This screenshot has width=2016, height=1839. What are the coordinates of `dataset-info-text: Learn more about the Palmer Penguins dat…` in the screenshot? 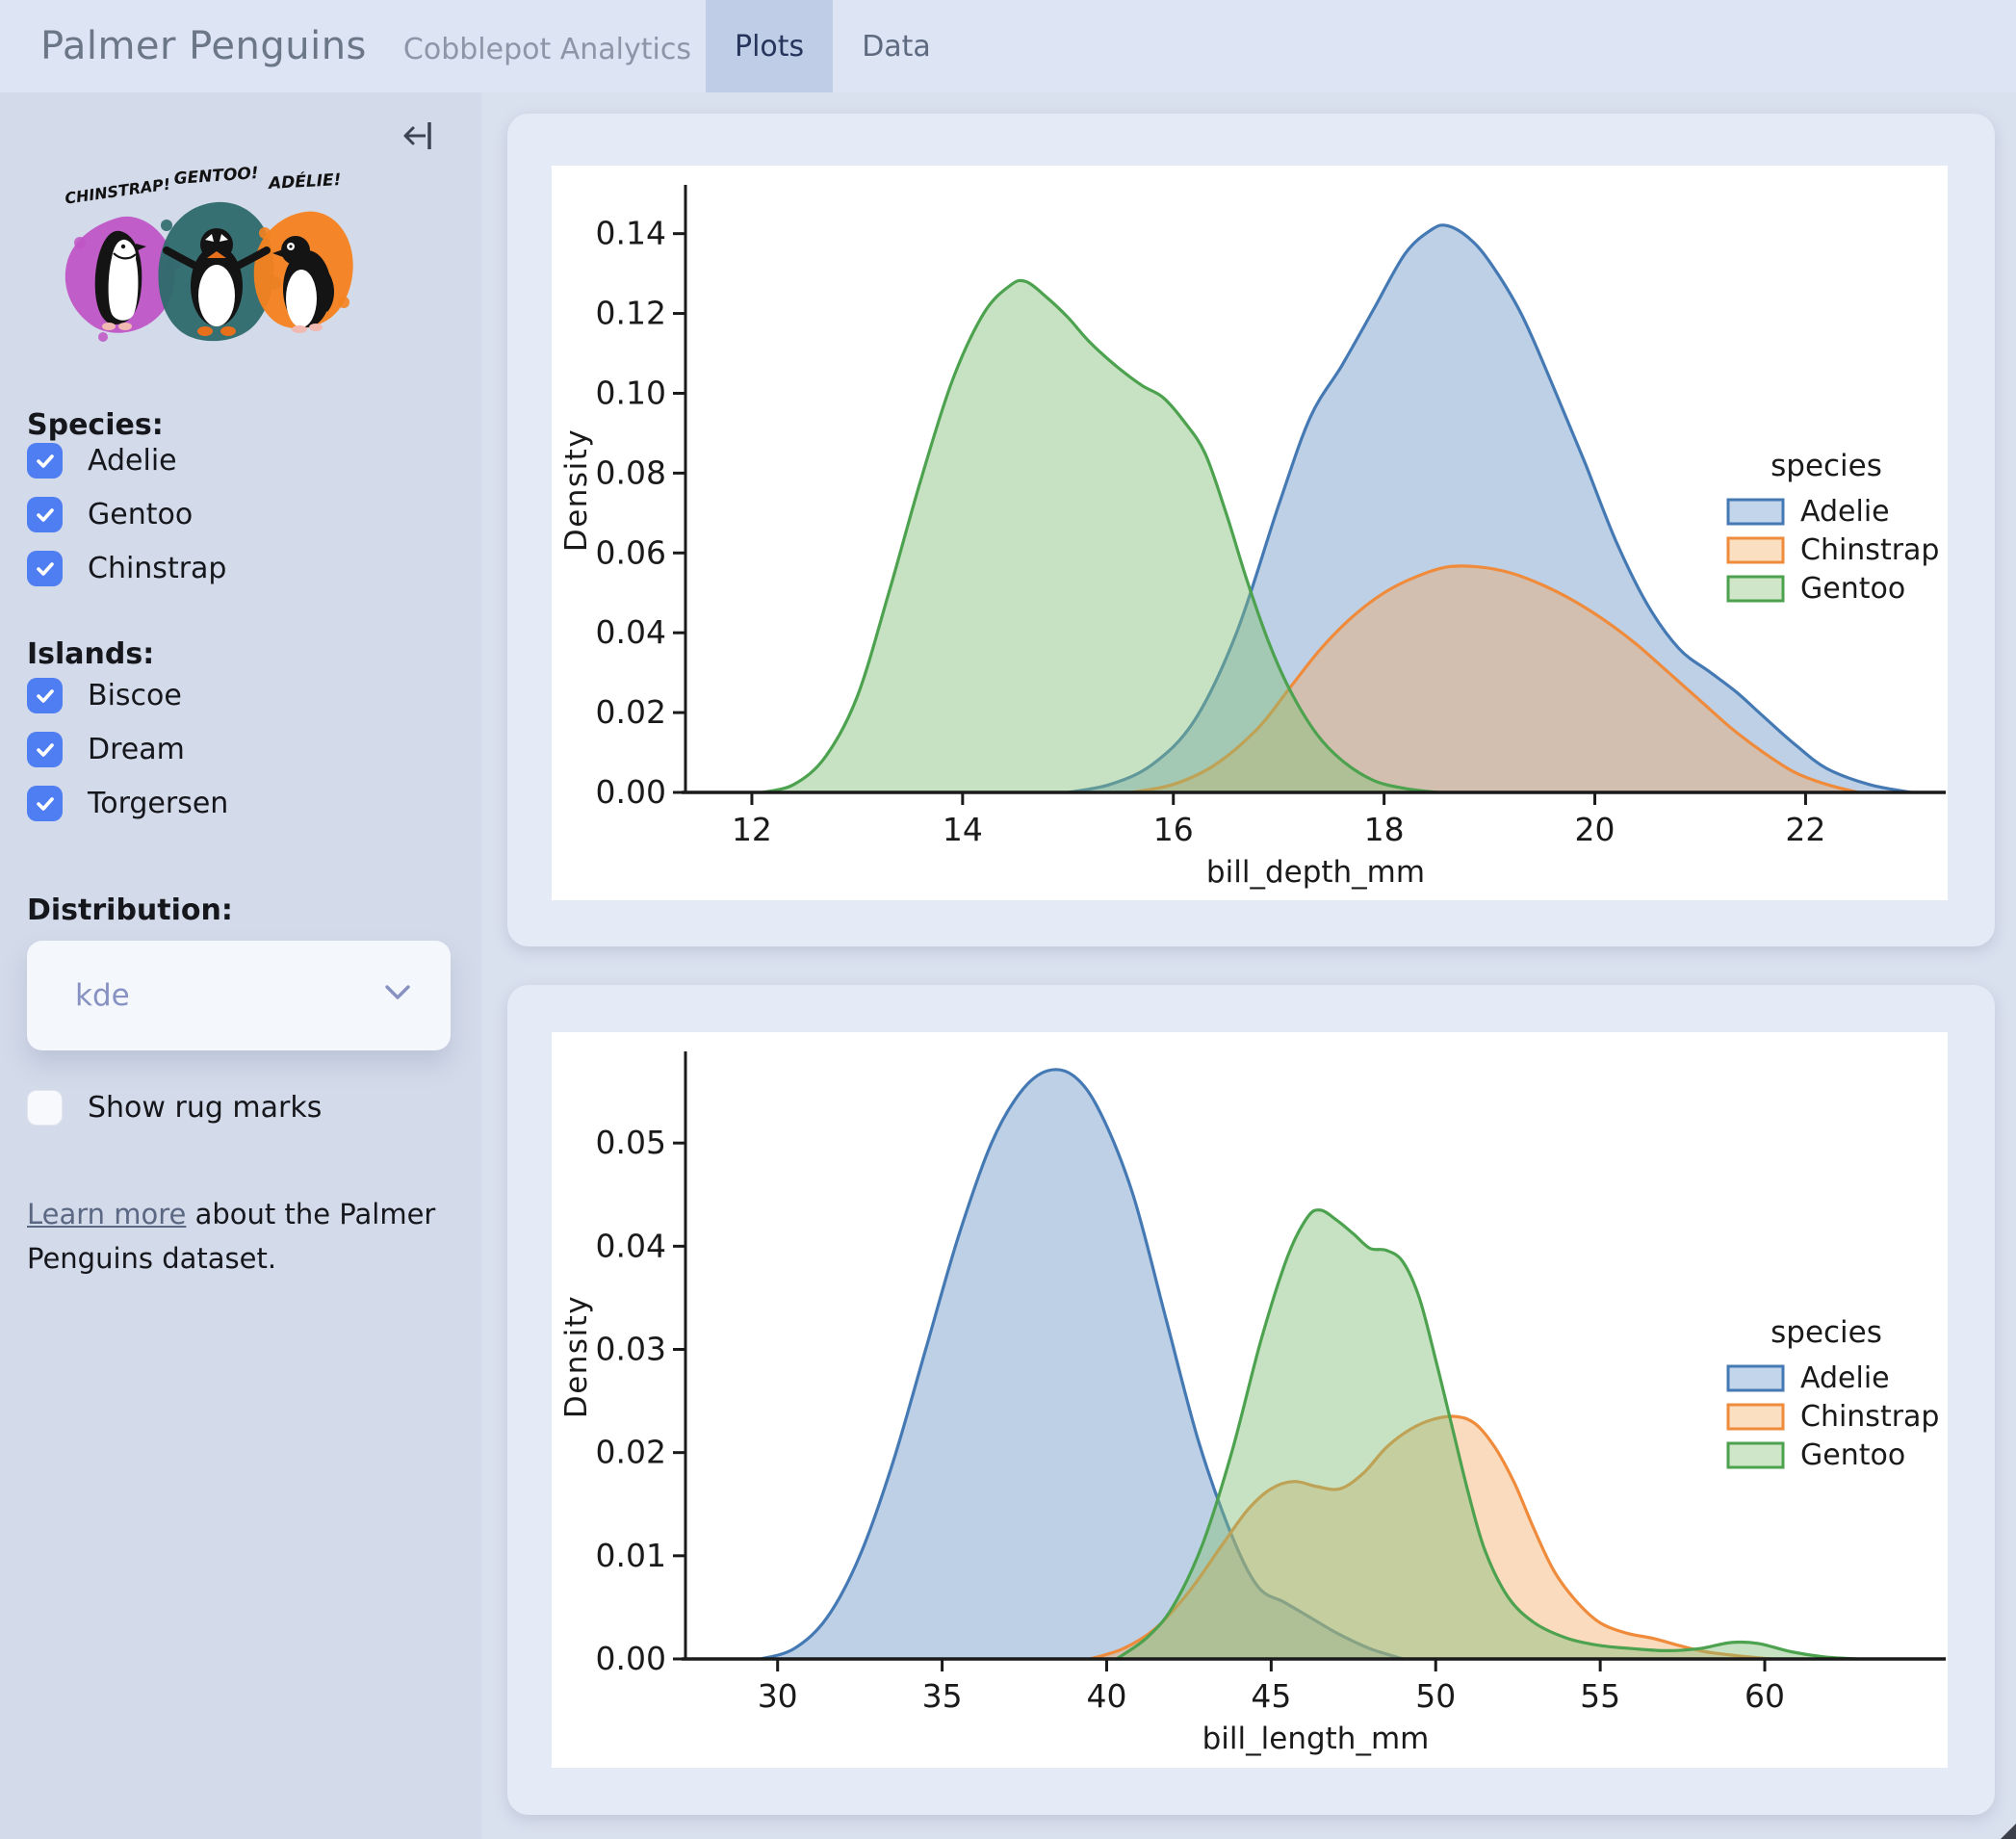 It's located at (235, 1237).